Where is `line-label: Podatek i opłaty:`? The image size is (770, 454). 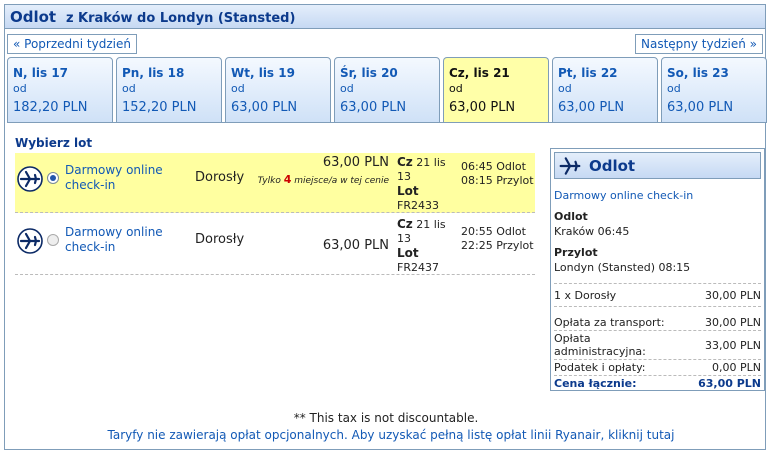
line-label: Podatek i opłaty: is located at coordinates (600, 367).